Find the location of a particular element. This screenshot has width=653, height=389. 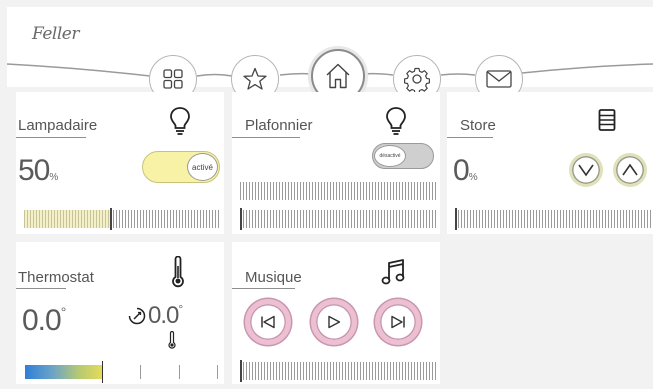

card-title: Lampadaire is located at coordinates (58, 125).